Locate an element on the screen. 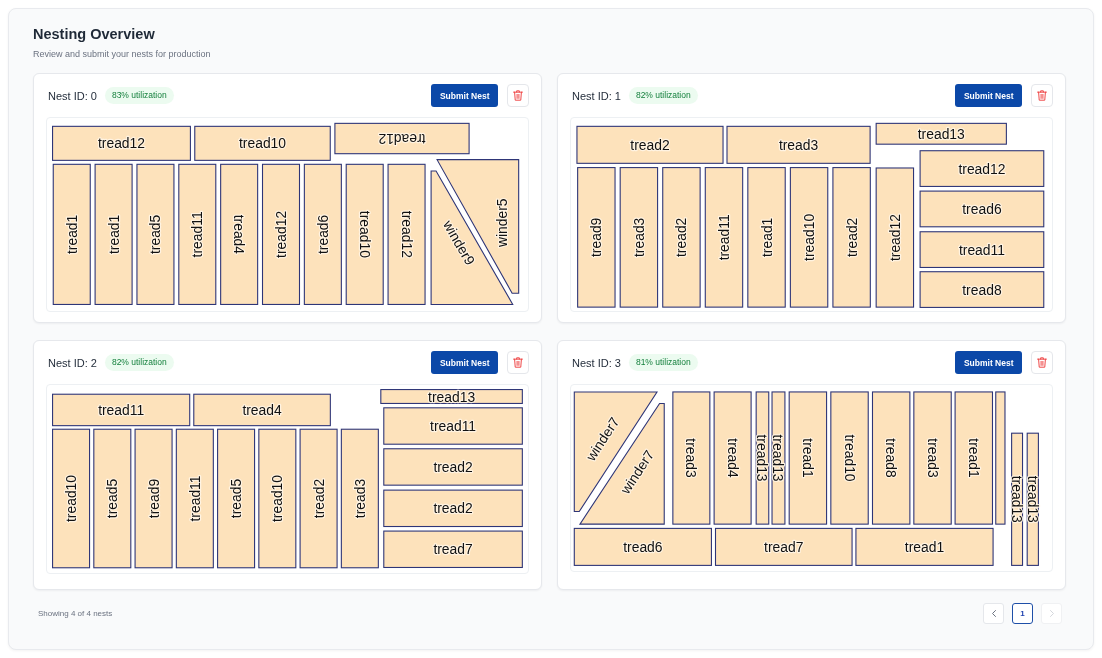 This screenshot has height=658, width=1102. utilization-badge: 83% utilization is located at coordinates (139, 95).